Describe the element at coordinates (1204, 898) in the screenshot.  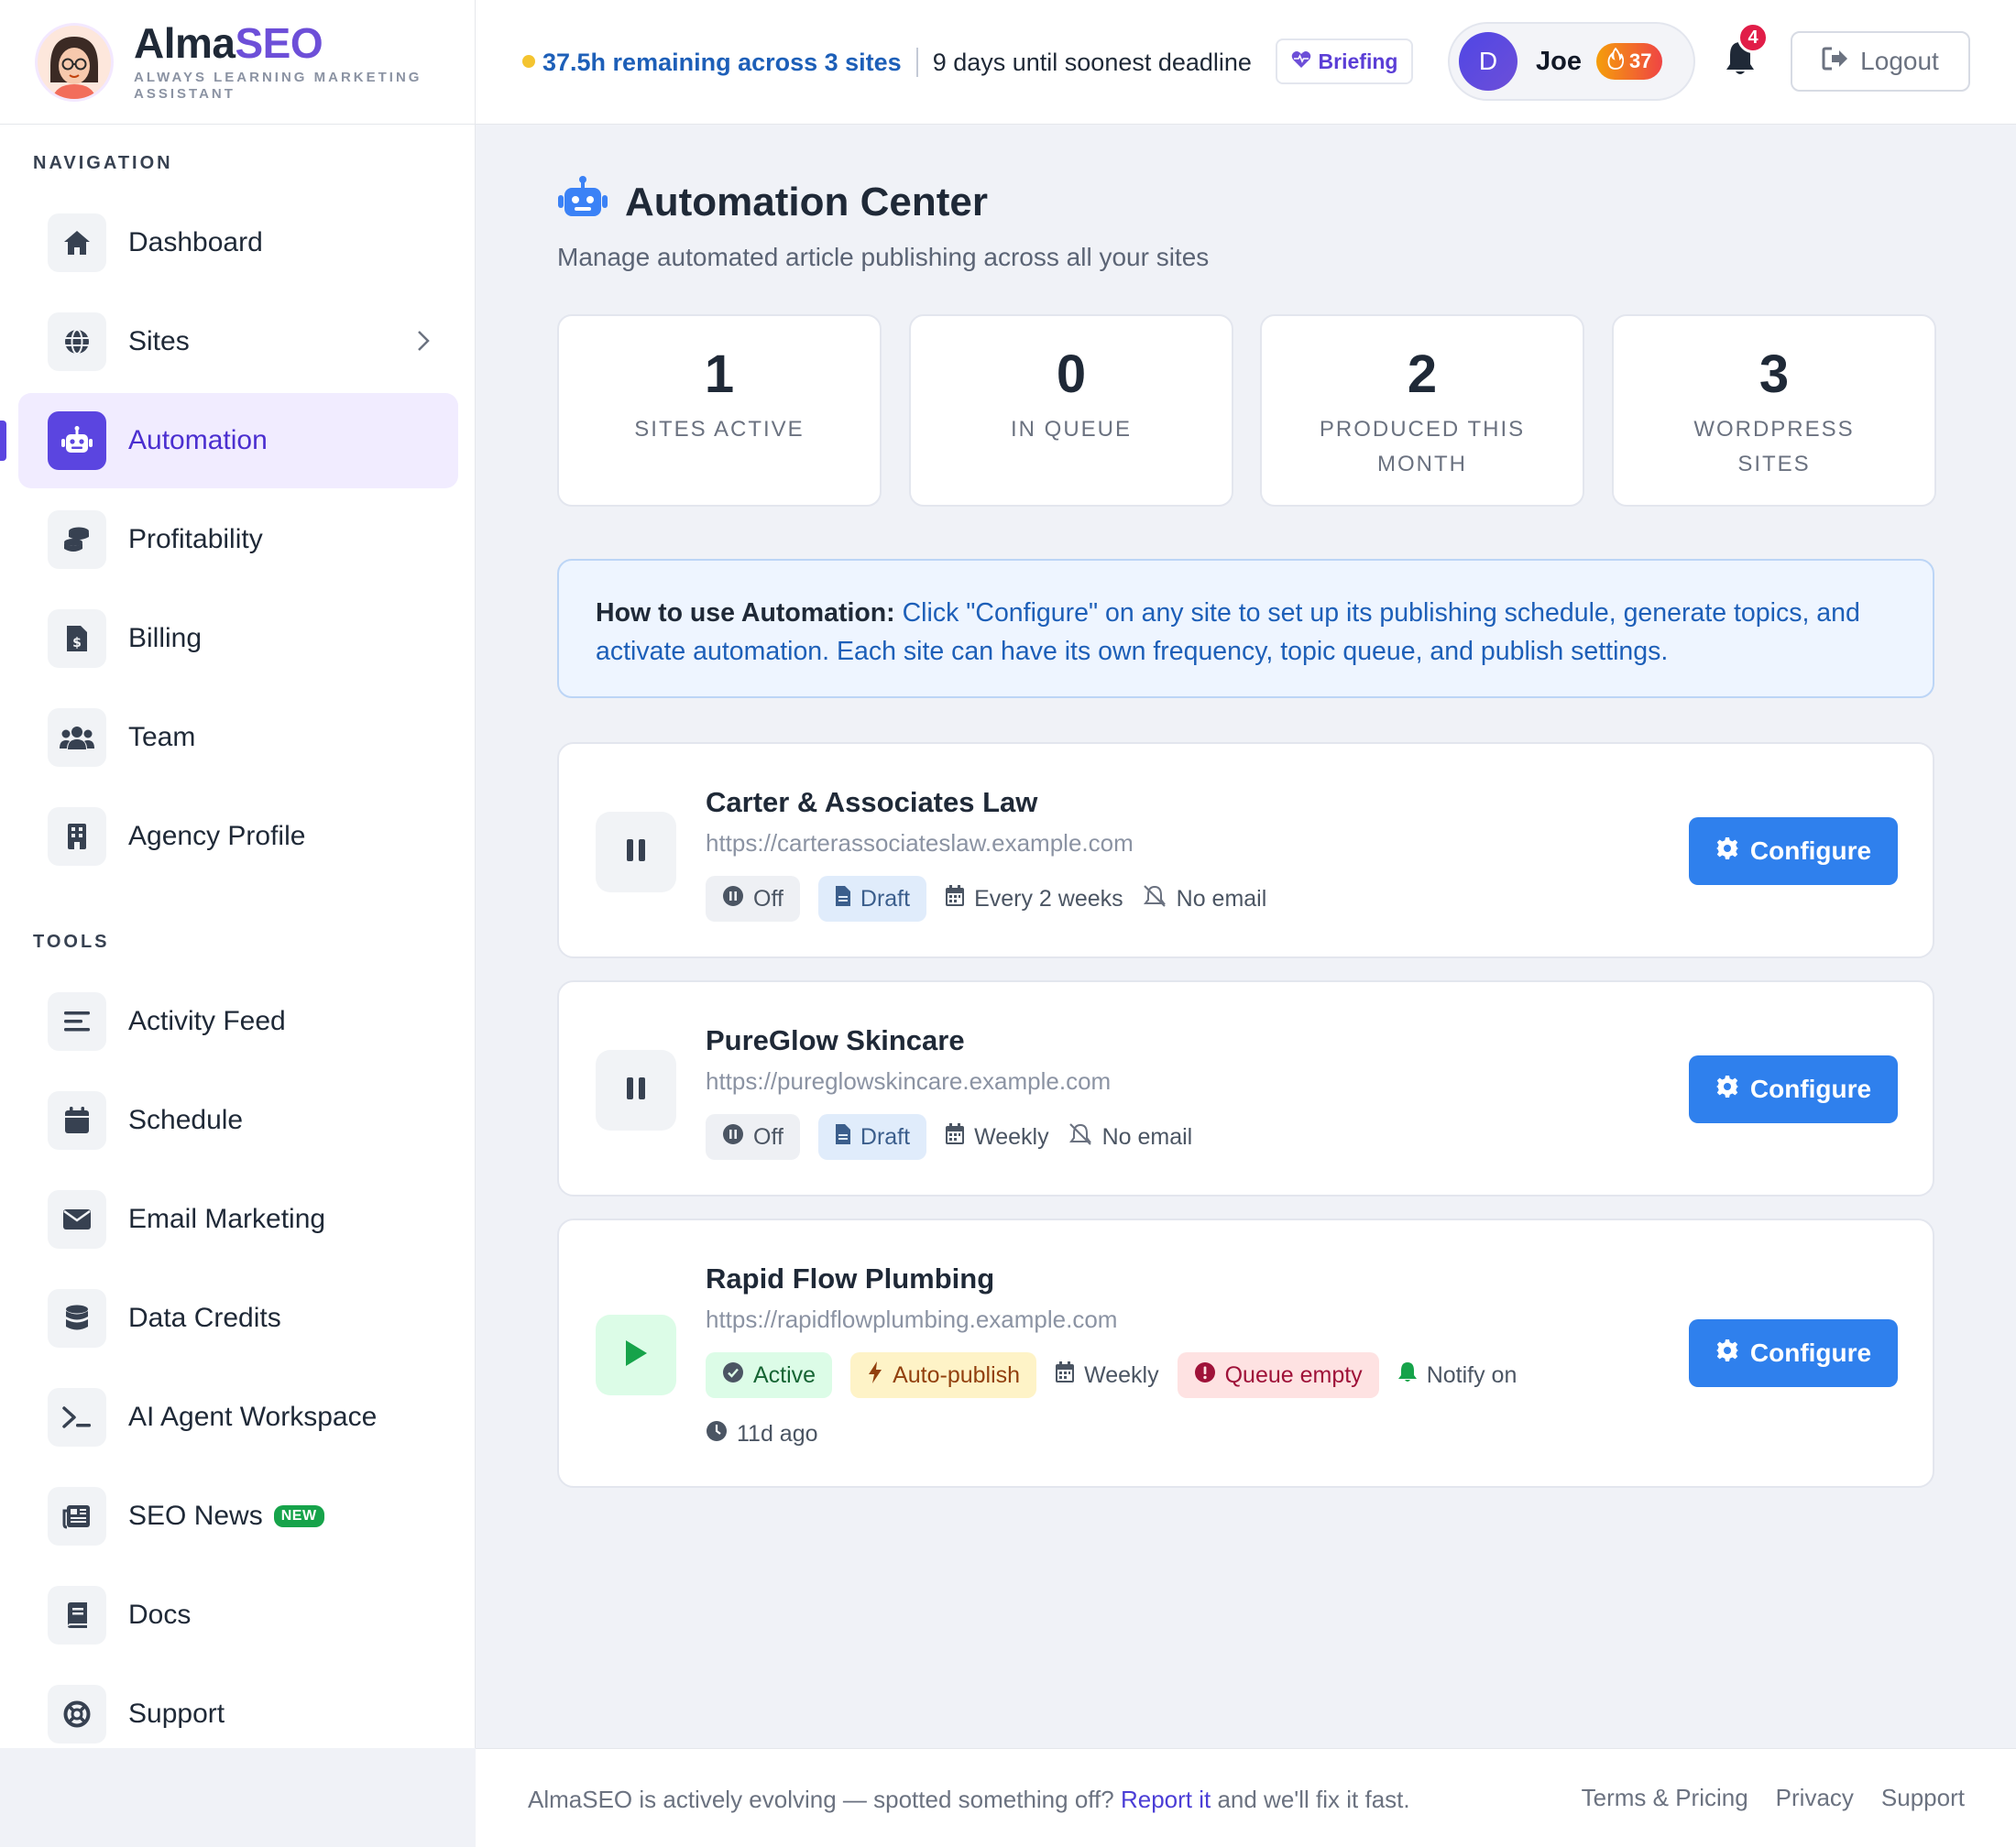
I see `email-meta: No email` at that location.